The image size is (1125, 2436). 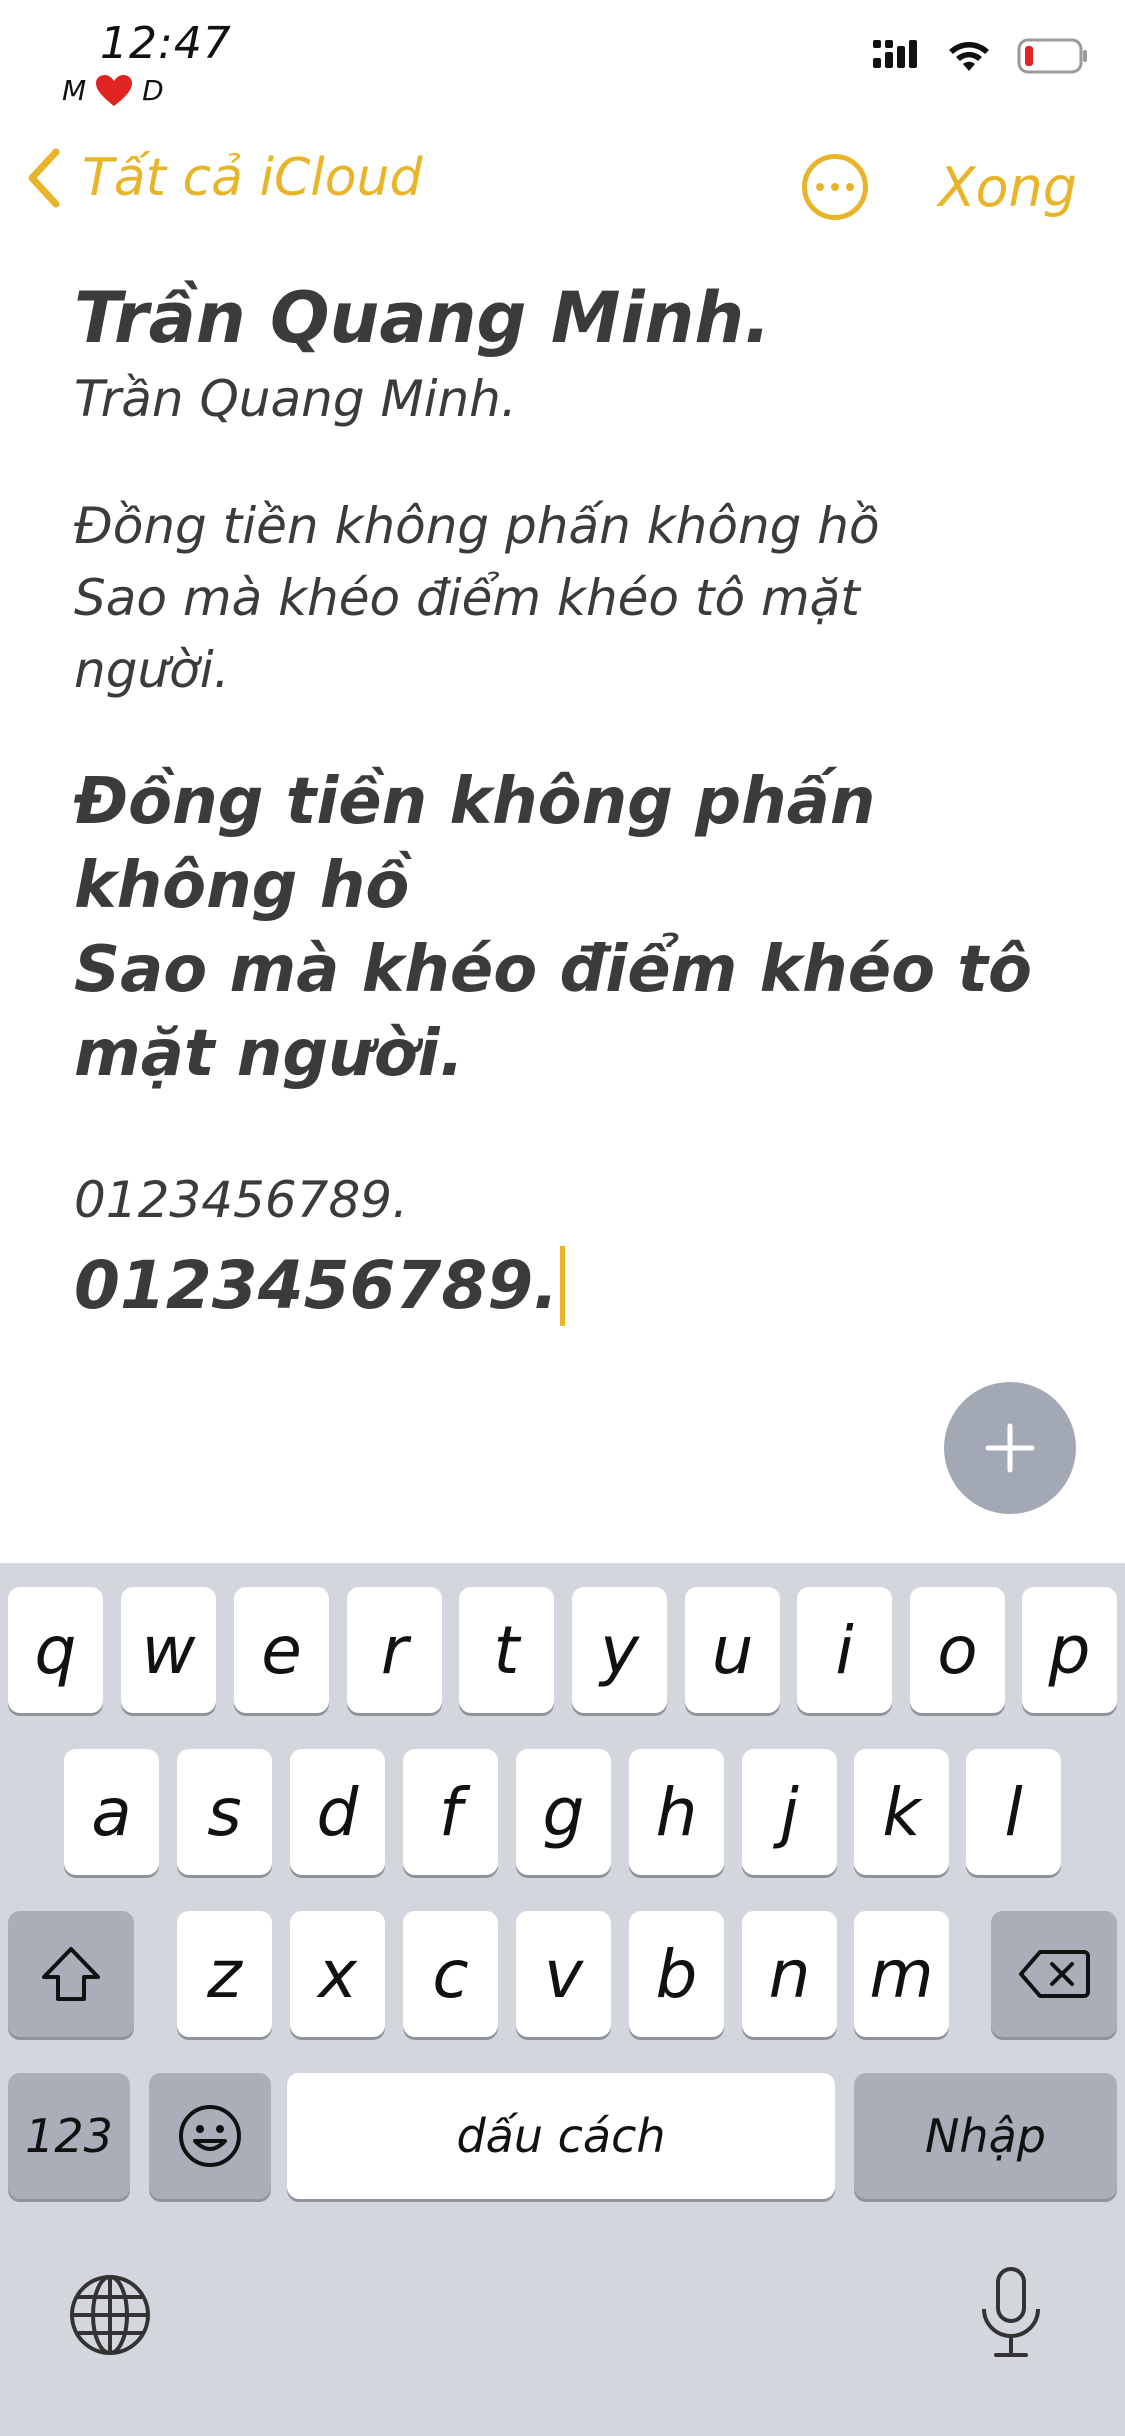 What do you see at coordinates (337, 1812) in the screenshot?
I see `key-d: d` at bounding box center [337, 1812].